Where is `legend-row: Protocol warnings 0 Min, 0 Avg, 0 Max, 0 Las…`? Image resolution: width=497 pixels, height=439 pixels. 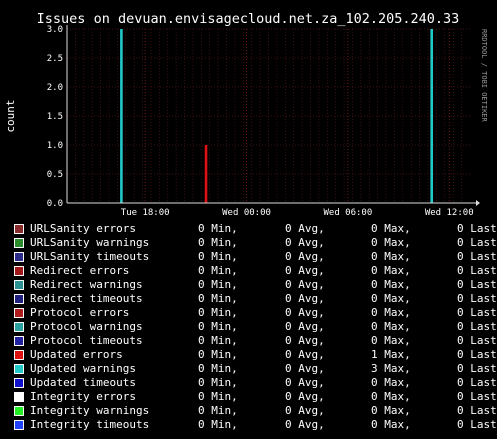
legend-row: Protocol warnings 0 Min, 0 Avg, 0 Max, 0 Las… is located at coordinates (248, 327).